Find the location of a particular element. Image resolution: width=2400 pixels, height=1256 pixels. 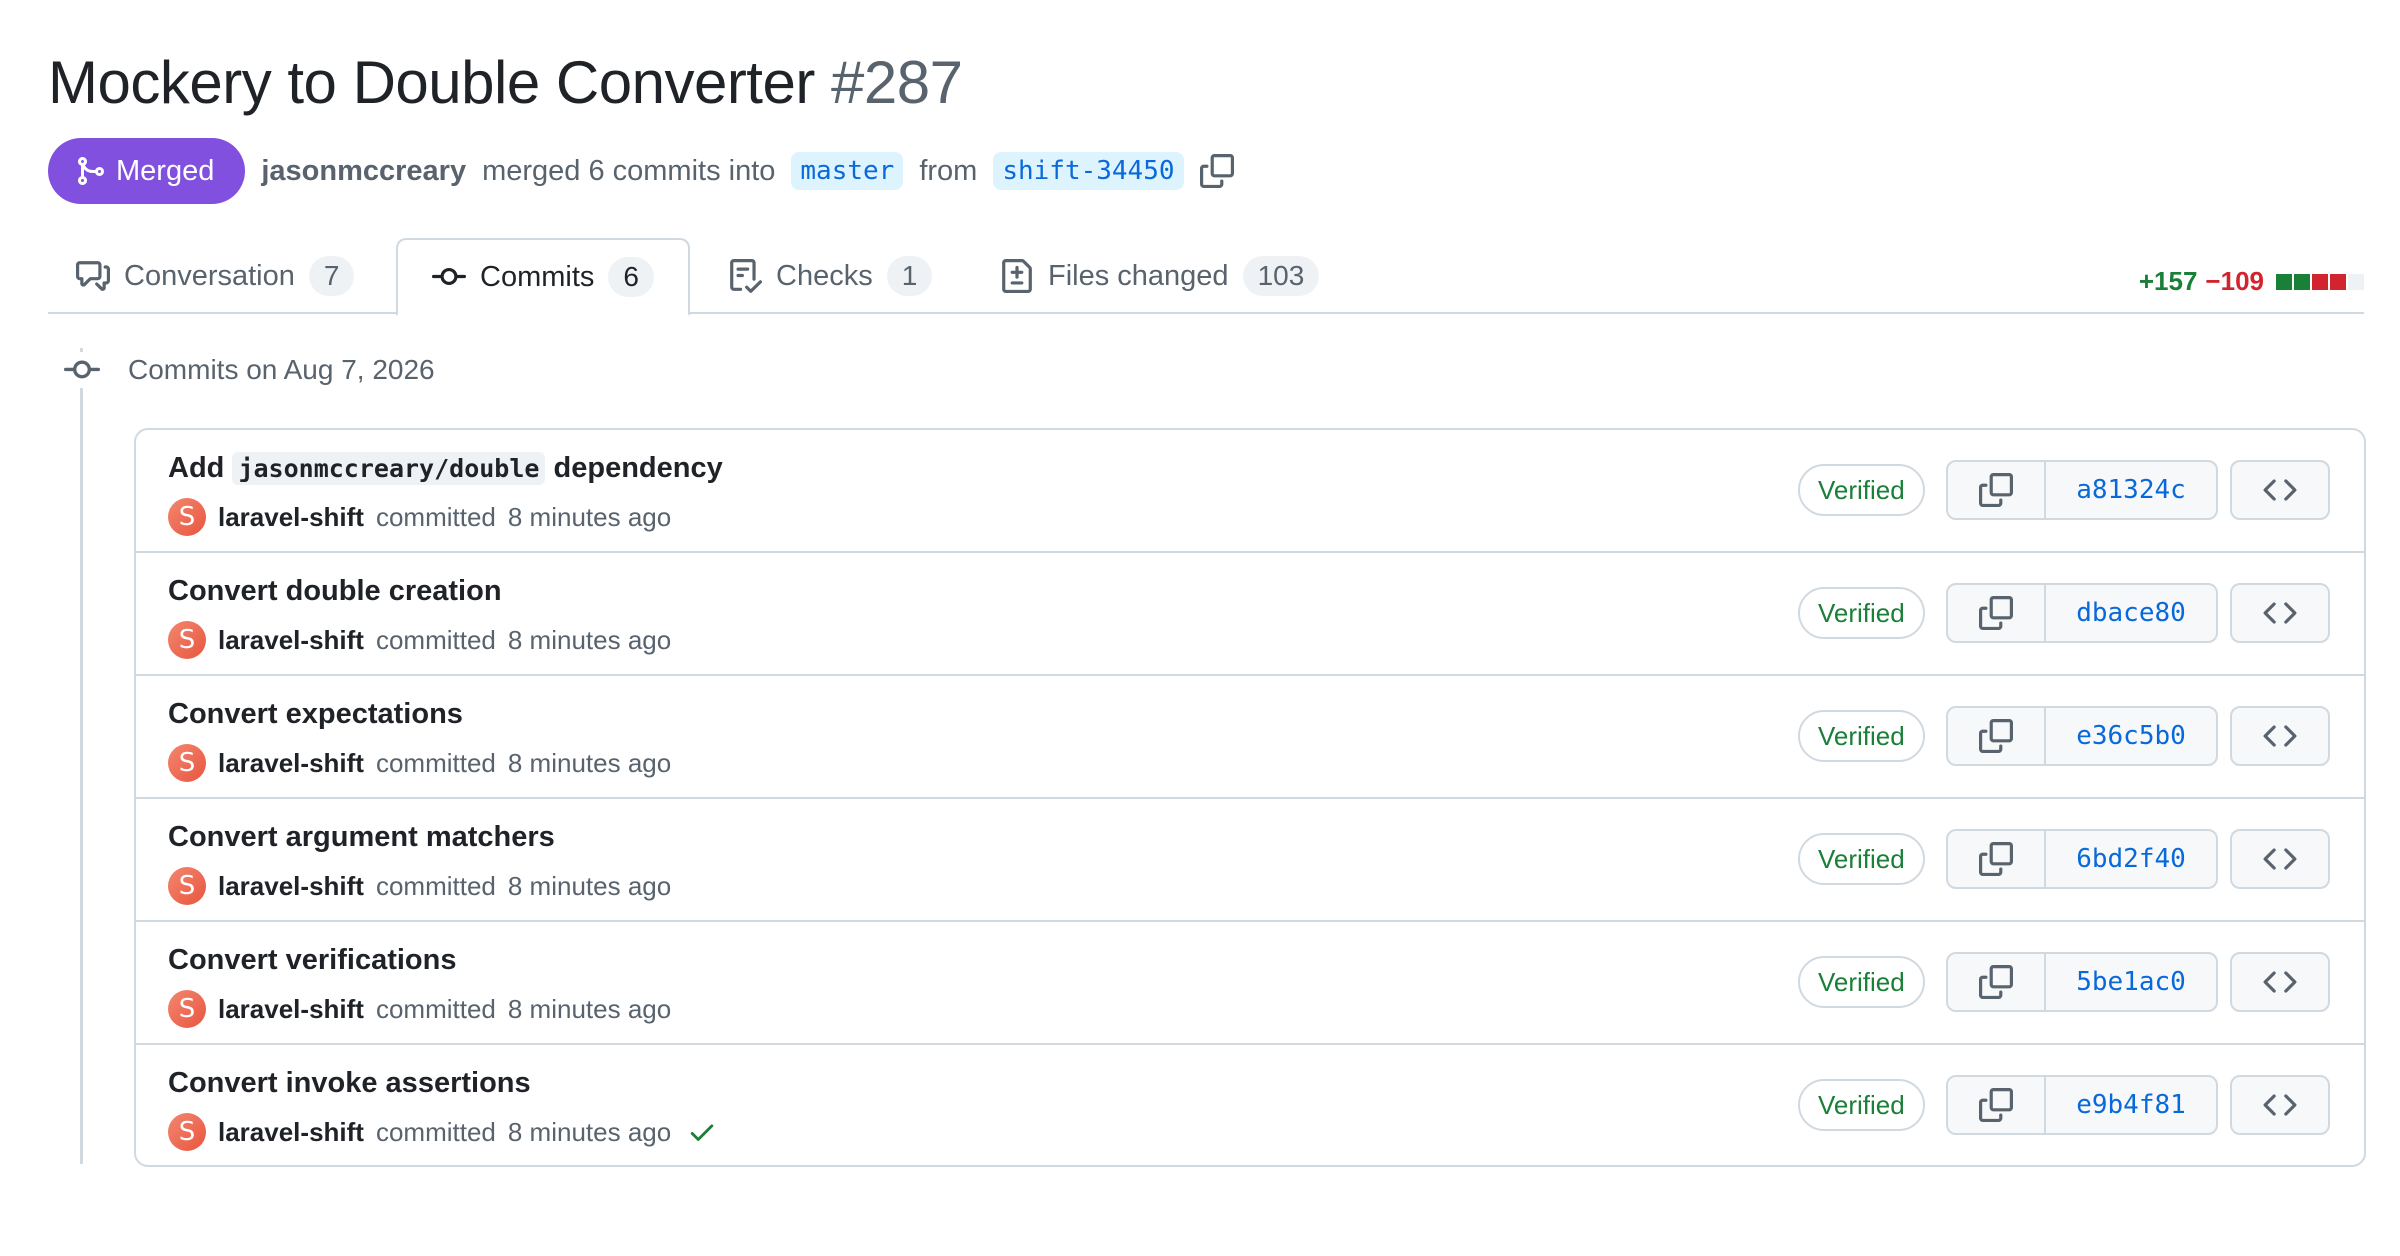

commit-message-link: Convert invoke assertions is located at coordinates (349, 1083).